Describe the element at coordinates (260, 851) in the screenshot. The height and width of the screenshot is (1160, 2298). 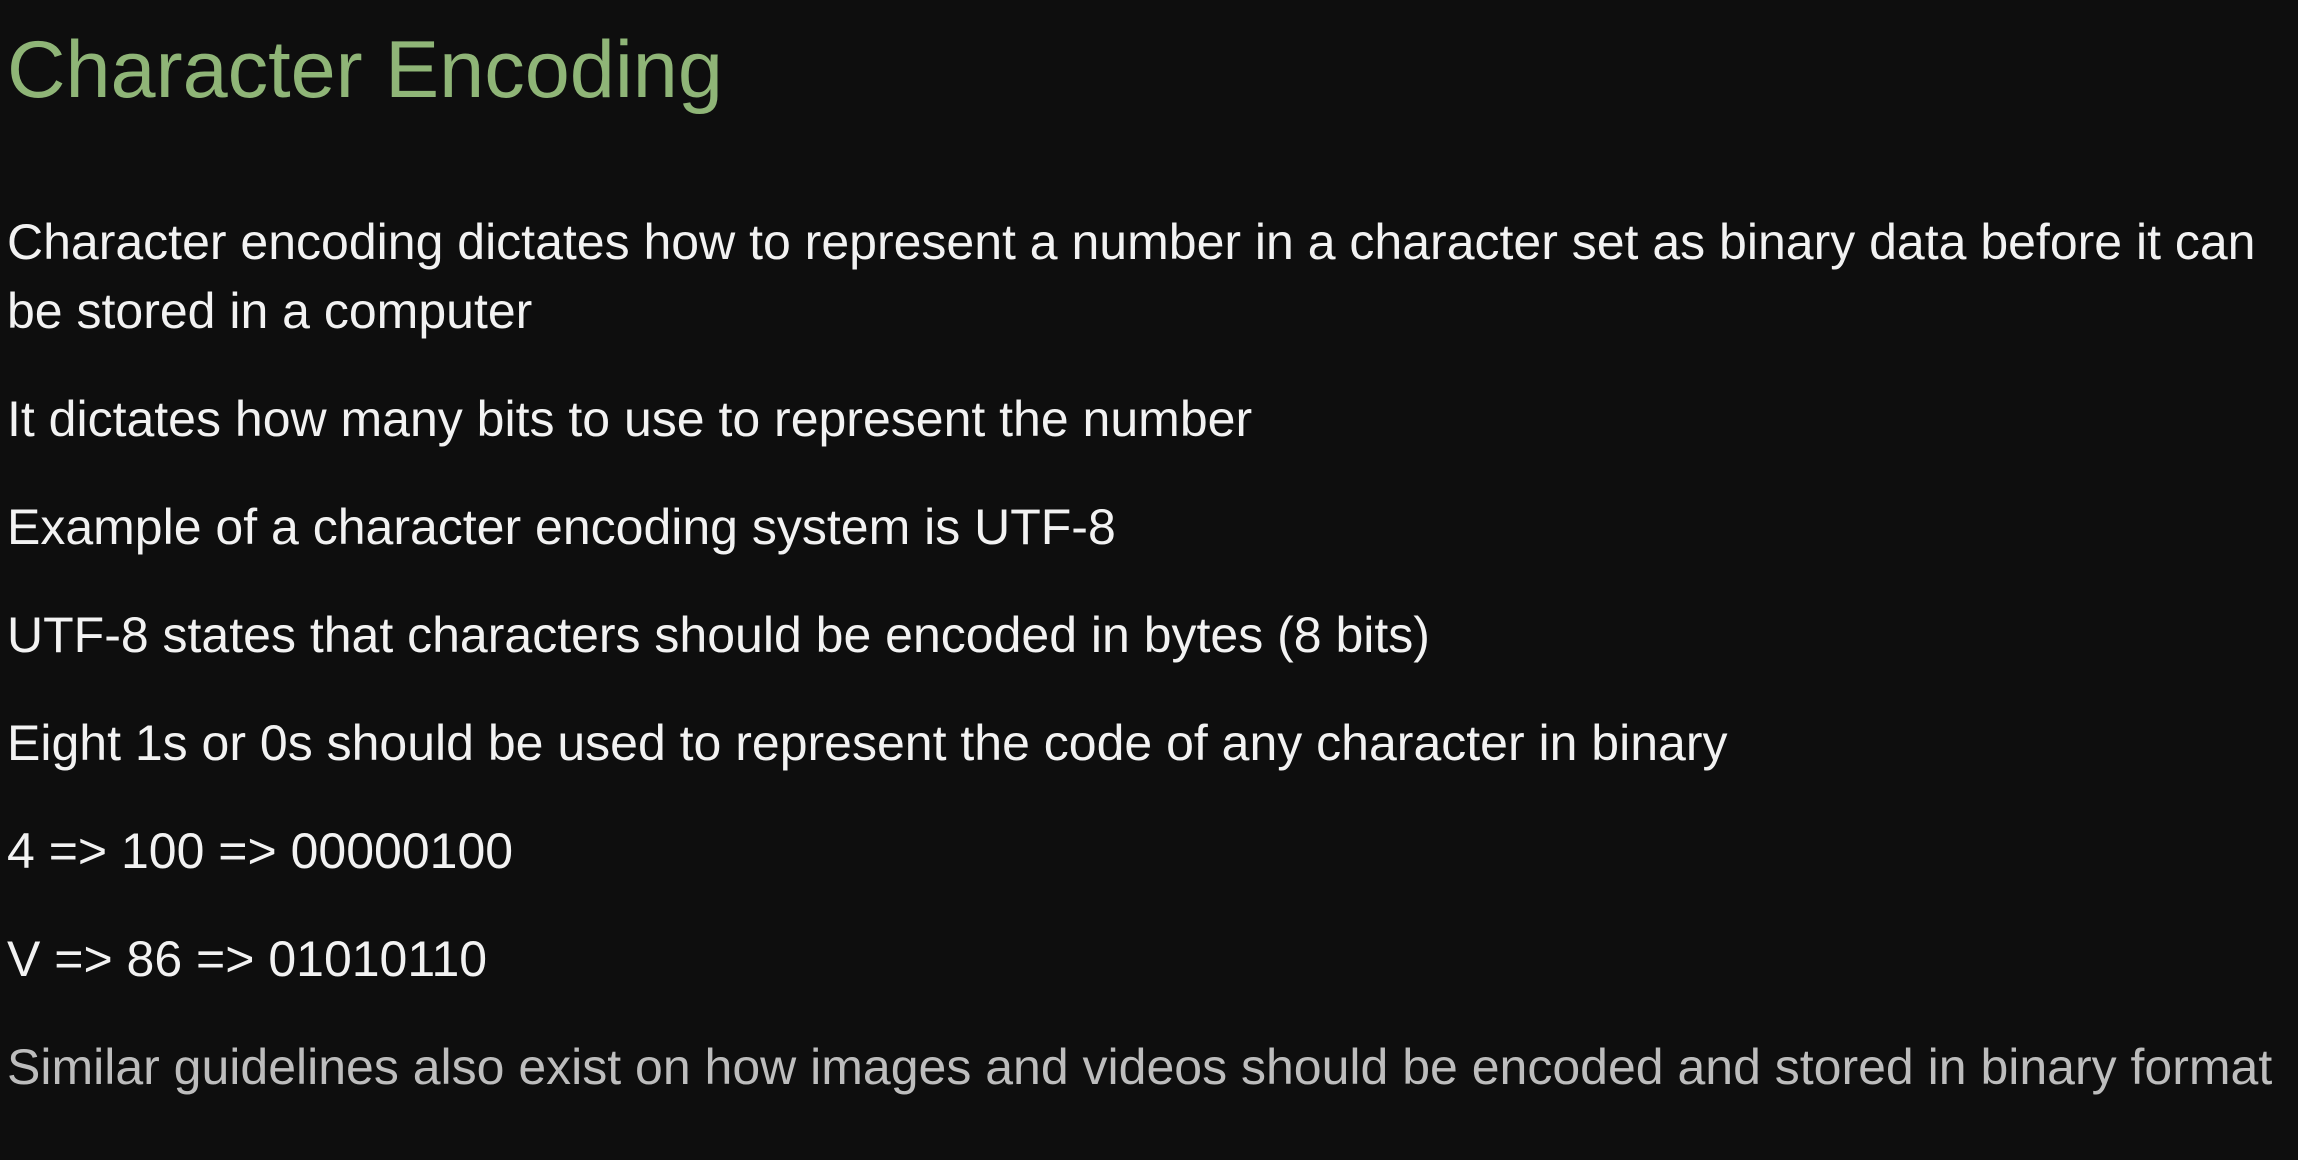
I see `bullet-item: 4 => 100 => 00000100` at that location.